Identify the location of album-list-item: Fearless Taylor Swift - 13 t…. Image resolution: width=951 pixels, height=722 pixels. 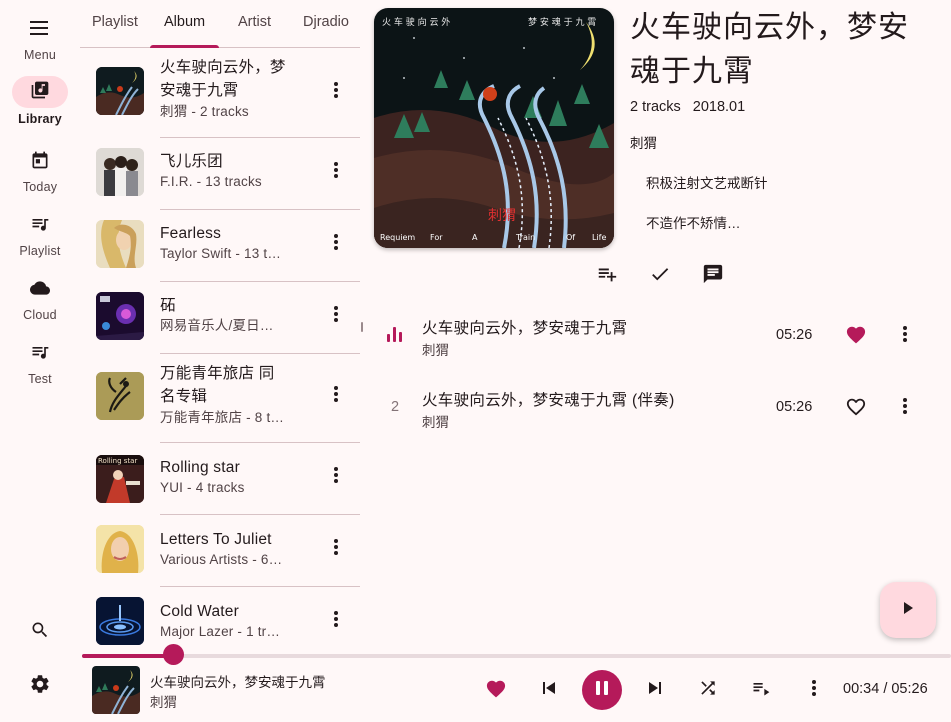
(220, 246).